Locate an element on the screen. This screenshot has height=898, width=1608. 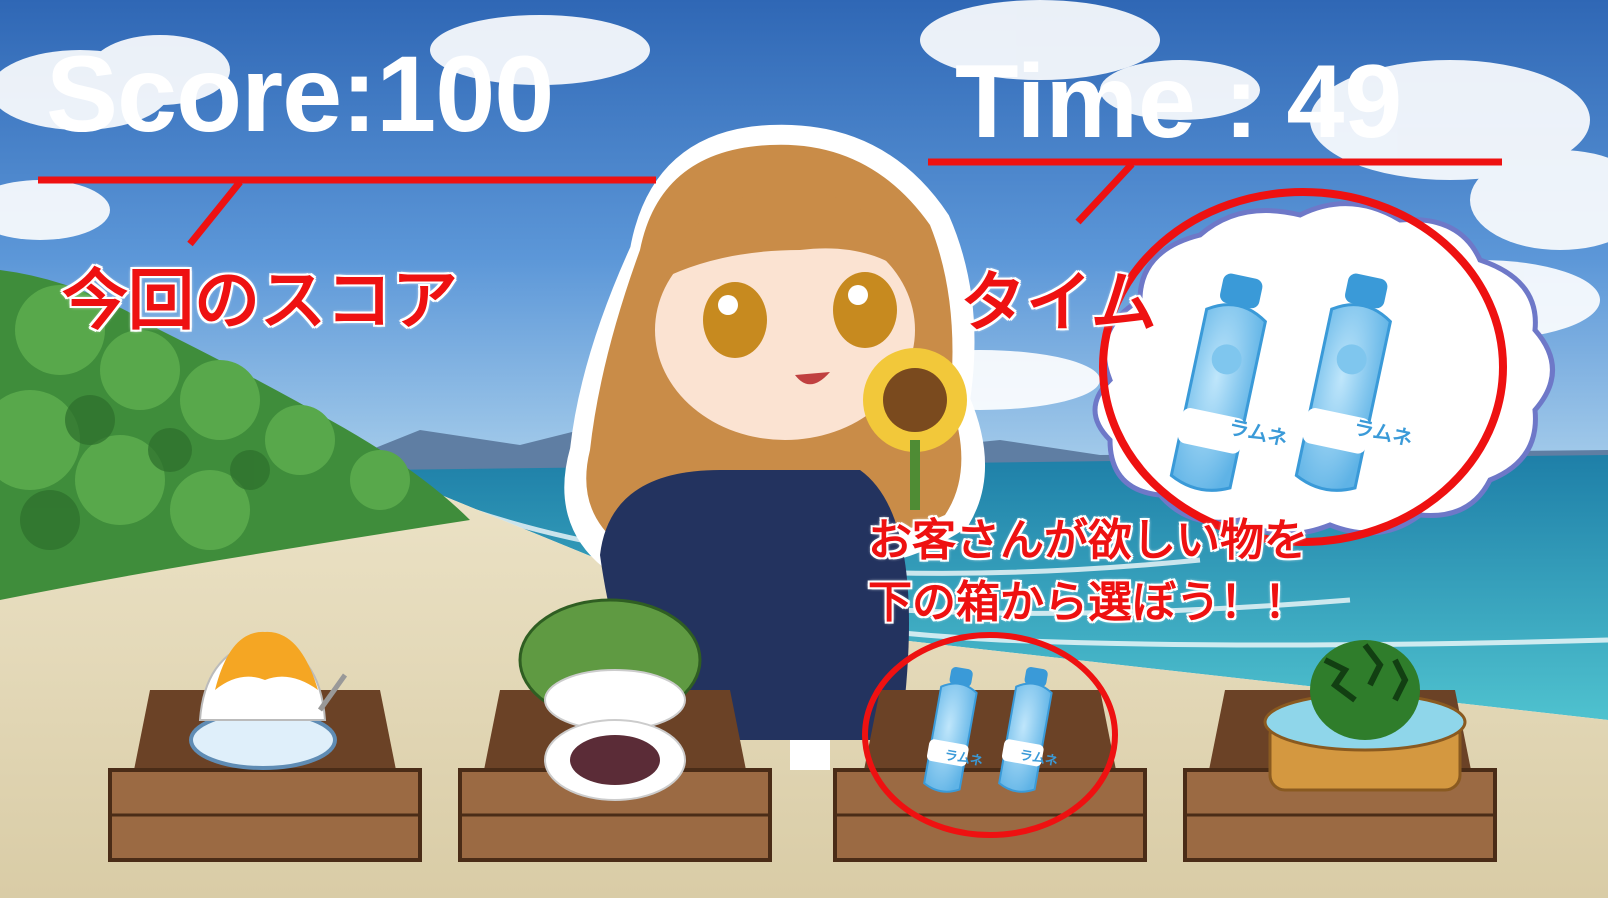
score-display: Score:100 is located at coordinates (300, 93).